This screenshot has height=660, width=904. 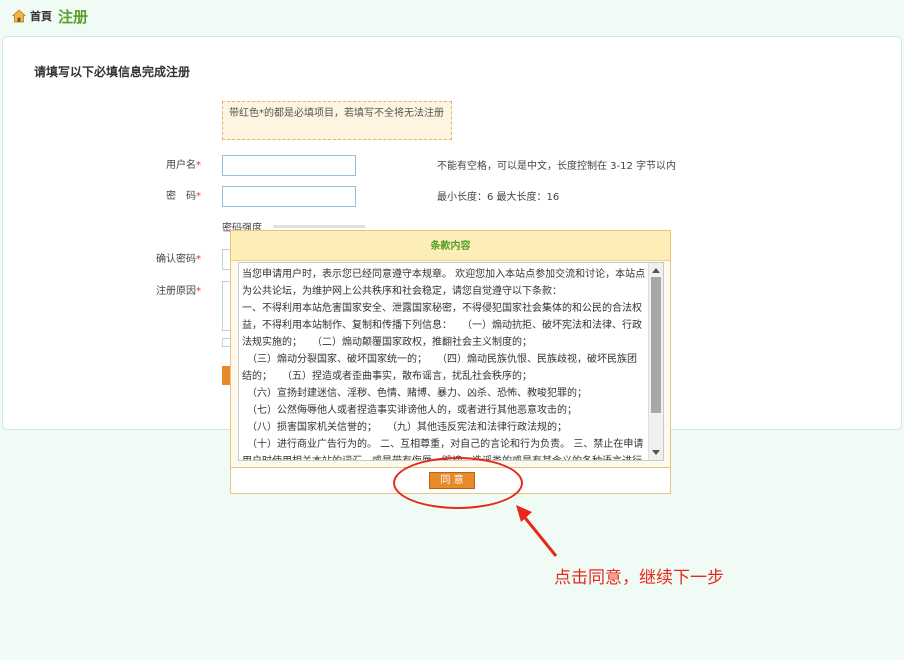 I want to click on terms-dialog-title: 条款内容, so click(x=450, y=246).